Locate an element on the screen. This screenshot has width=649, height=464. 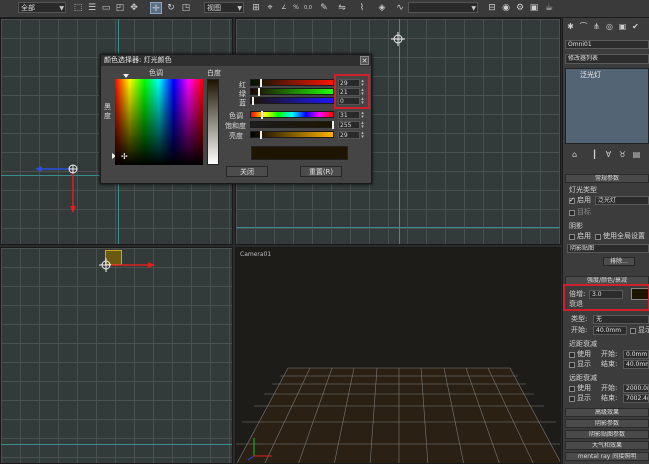
modifier-stack: 泛光灯 is located at coordinates (607, 106).